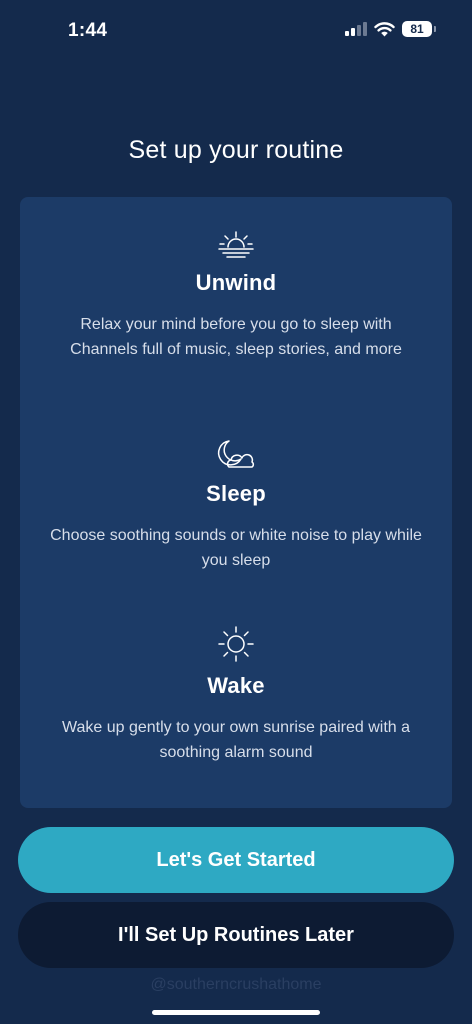 The width and height of the screenshot is (472, 1024). Describe the element at coordinates (236, 860) in the screenshot. I see `get-started-button: Let's Get Started` at that location.